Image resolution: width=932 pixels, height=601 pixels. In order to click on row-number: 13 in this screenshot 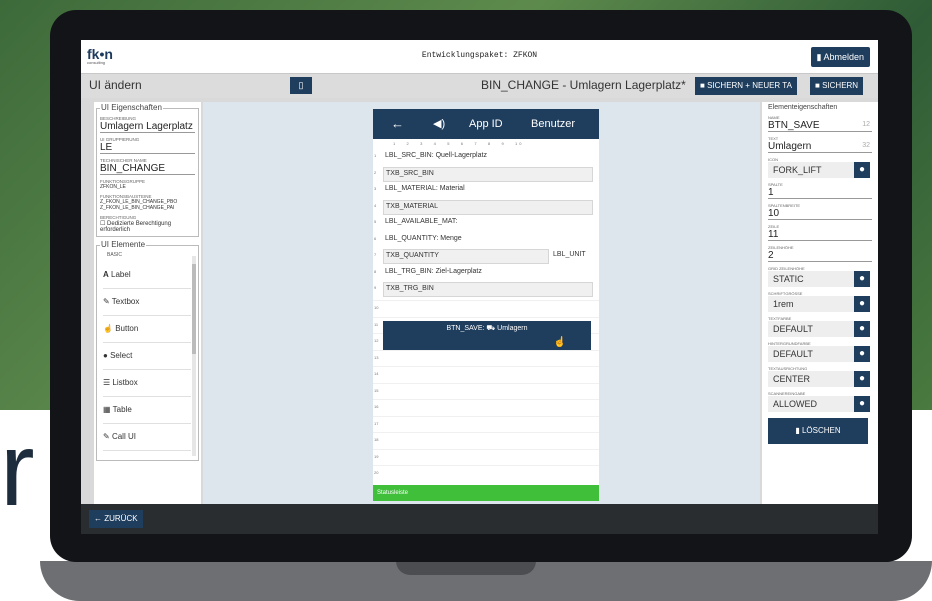, I will do `click(376, 357)`.